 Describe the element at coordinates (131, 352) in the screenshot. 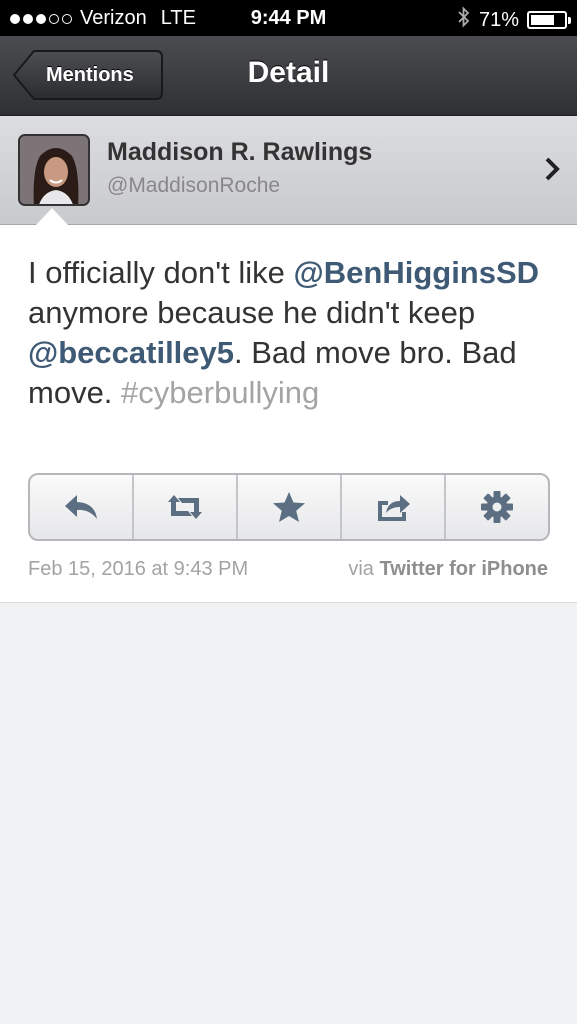

I see `mention-link: @beccatilley5` at that location.